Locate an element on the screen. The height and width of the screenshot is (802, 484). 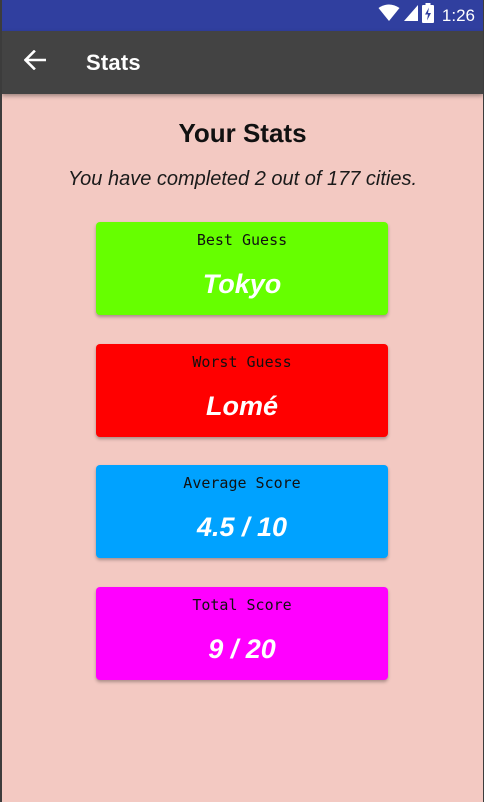
status-bar: 1:26 is located at coordinates (242, 15).